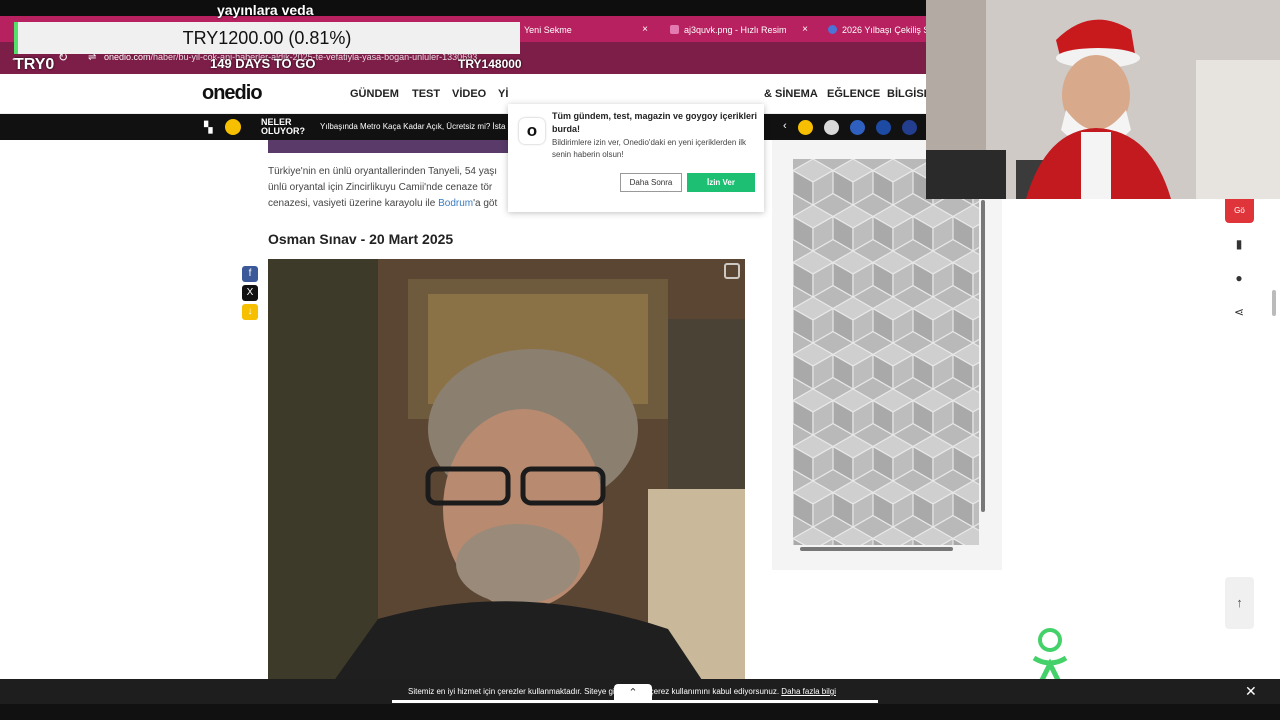 Image resolution: width=1280 pixels, height=720 pixels. Describe the element at coordinates (374, 94) in the screenshot. I see `nav-gundem: GÜNDEM` at that location.